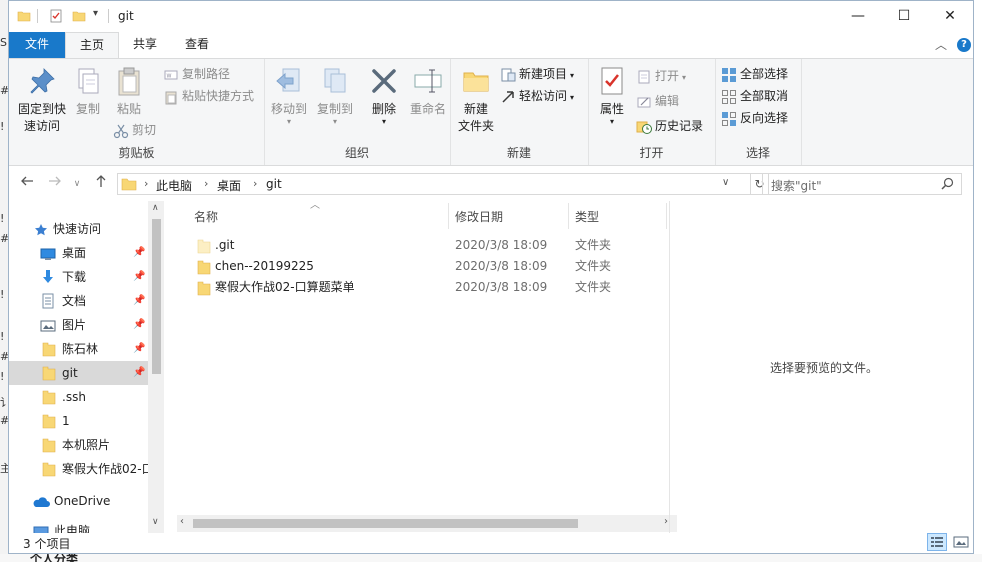 Image resolution: width=982 pixels, height=562 pixels. What do you see at coordinates (729, 119) in the screenshot?
I see `invert-selection-icon` at bounding box center [729, 119].